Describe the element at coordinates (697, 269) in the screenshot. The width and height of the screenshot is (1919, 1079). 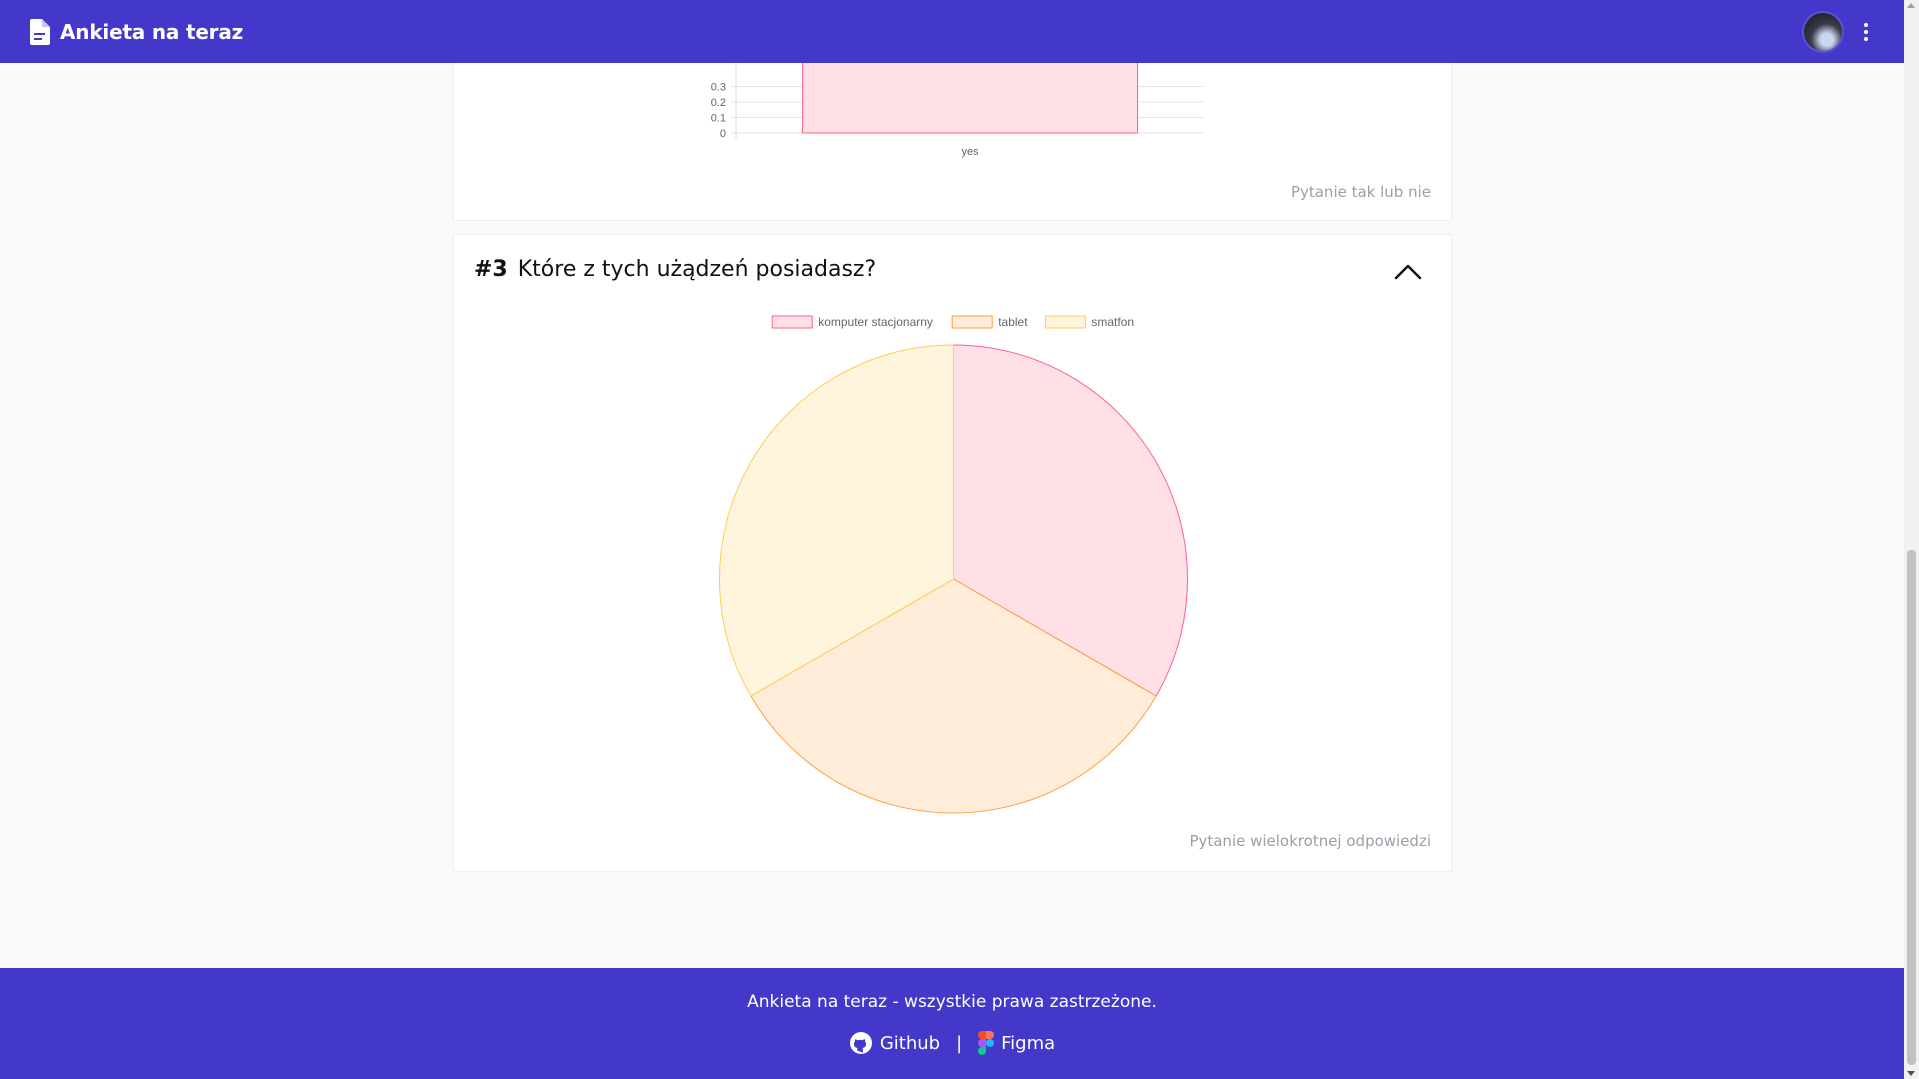
I see `question-title: Które z tych użądzeń posiadasz?` at that location.